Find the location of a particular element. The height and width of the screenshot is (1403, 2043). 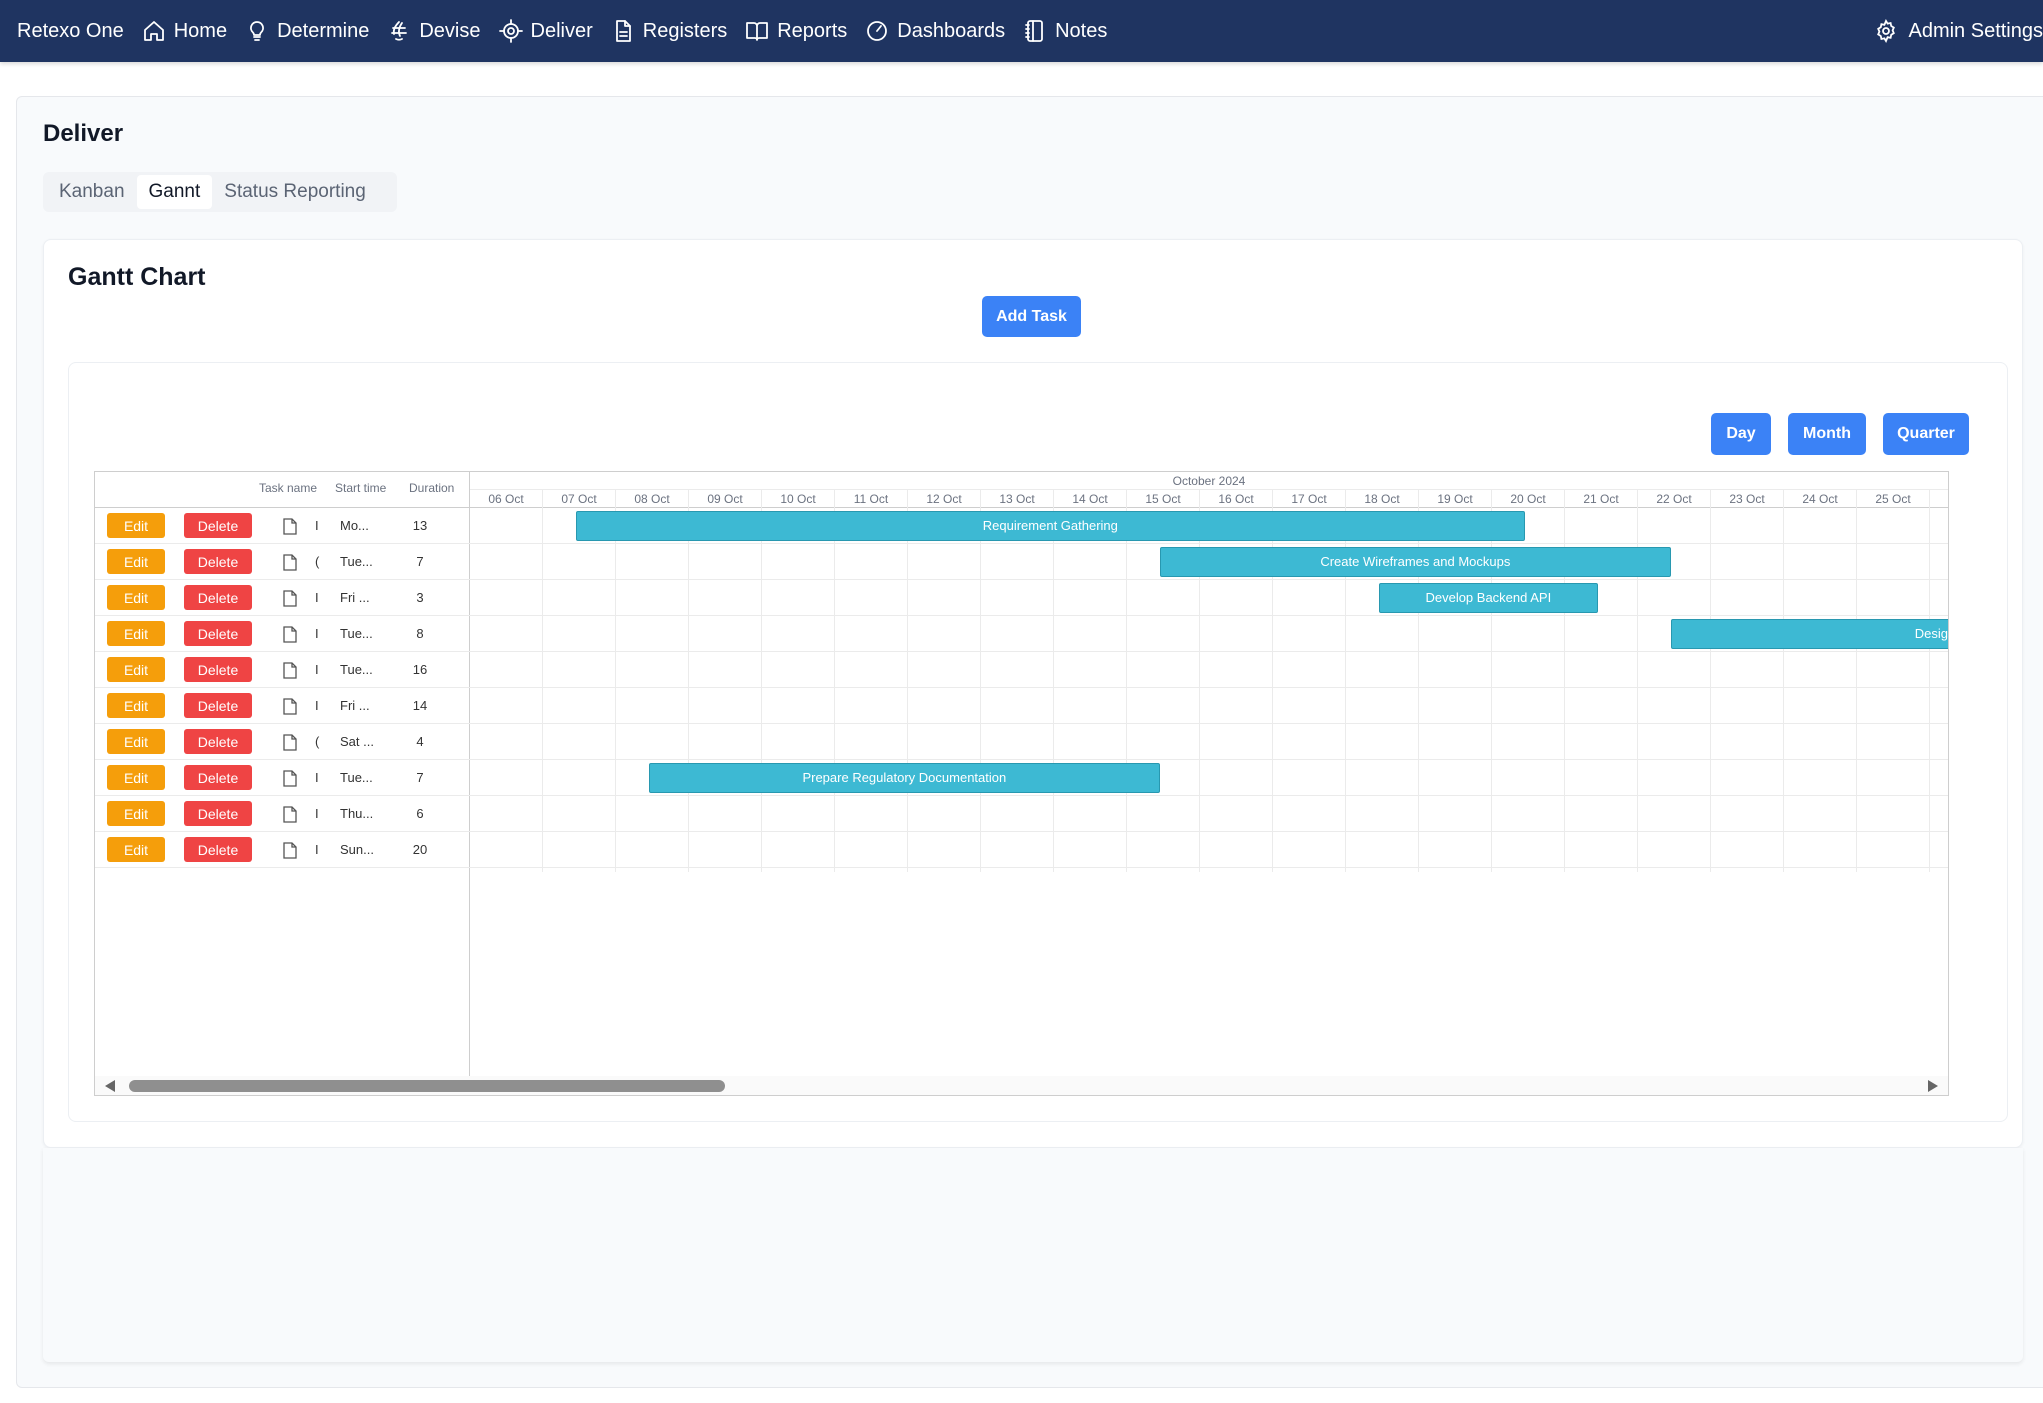

scroll-left-arrow-icon is located at coordinates (110, 1086).